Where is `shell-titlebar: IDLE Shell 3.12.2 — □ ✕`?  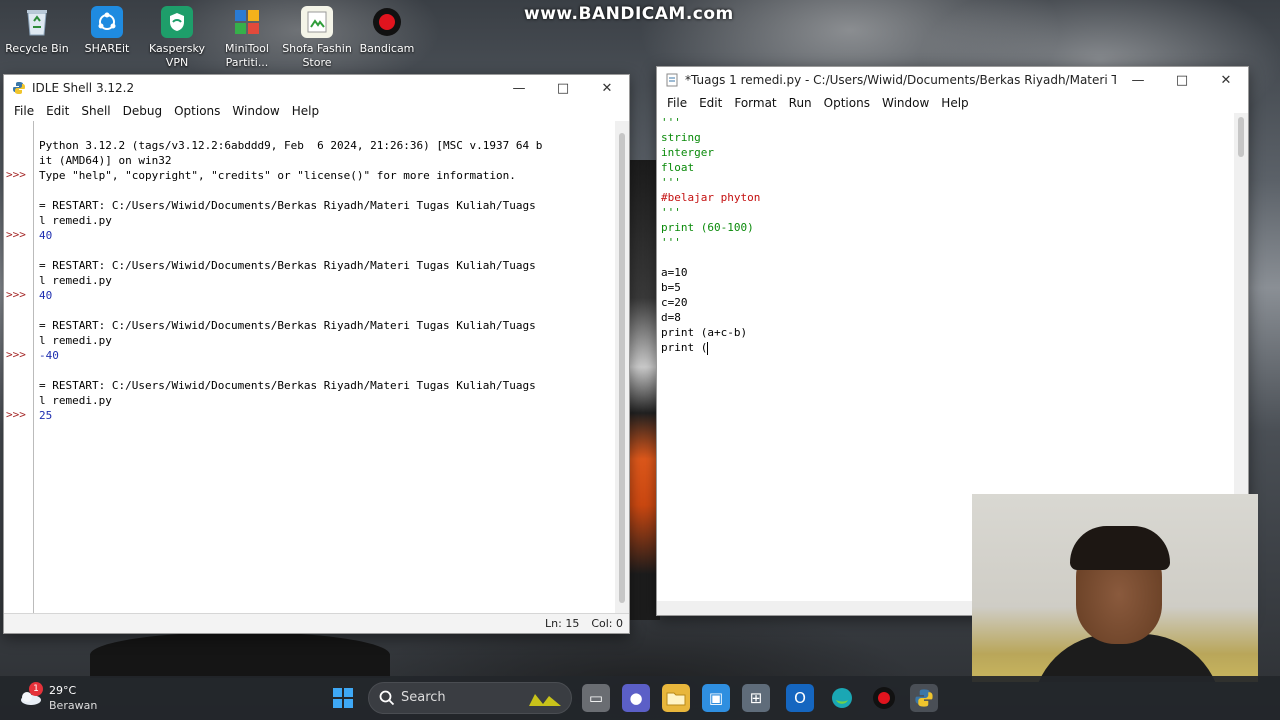 shell-titlebar: IDLE Shell 3.12.2 — □ ✕ is located at coordinates (316, 88).